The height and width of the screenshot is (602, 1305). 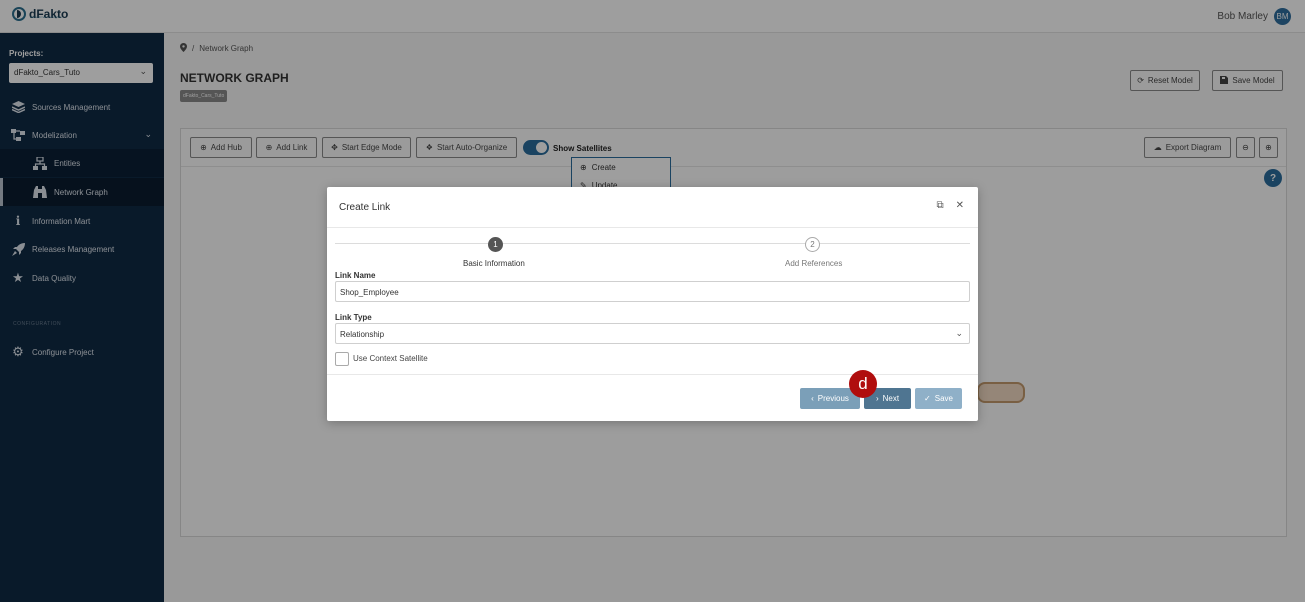 I want to click on dialog-header: Create Link ⧉ ✕, so click(x=652, y=207).